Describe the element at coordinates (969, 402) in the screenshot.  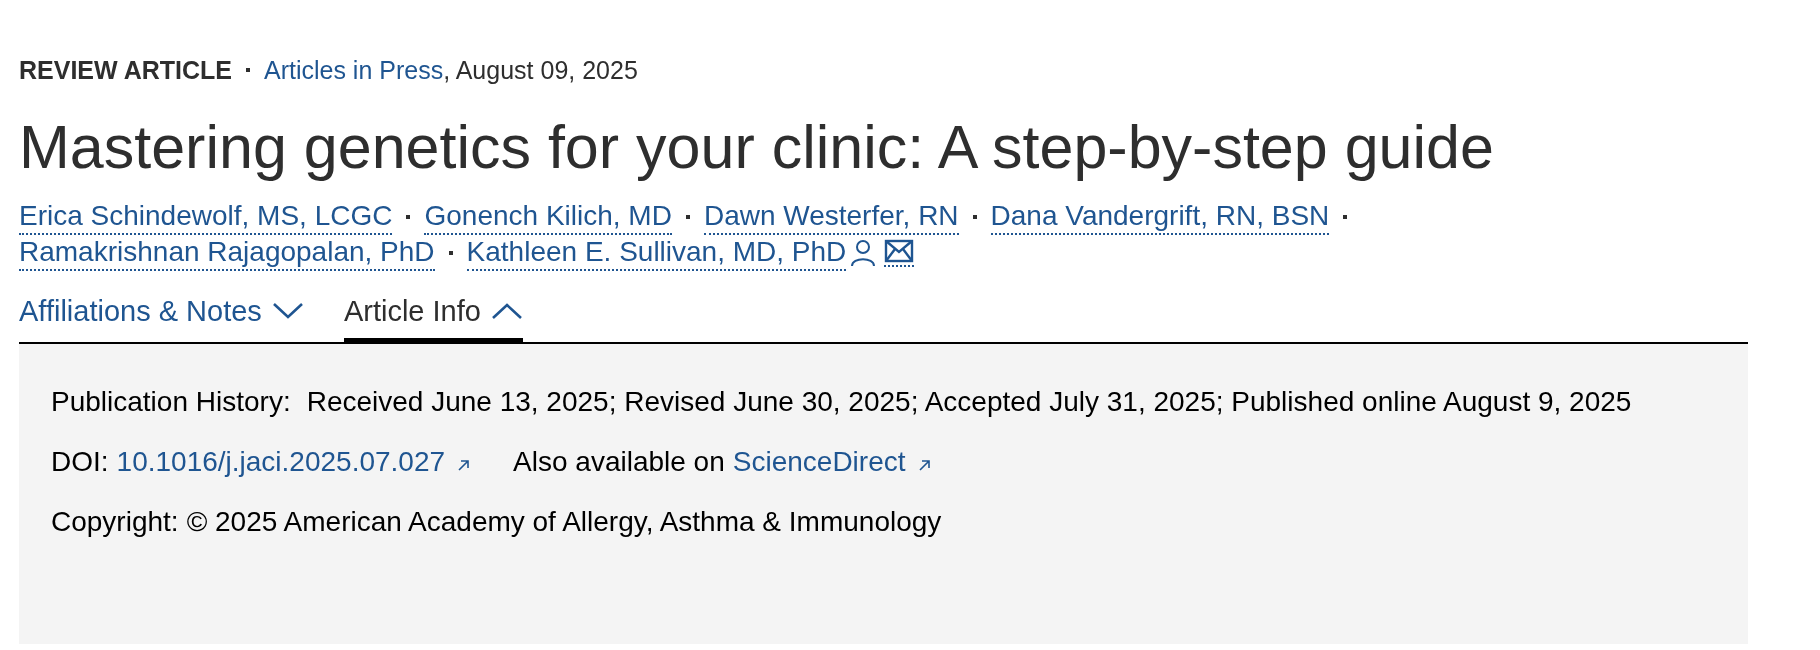
I see `publication-history: Received June 13, 2025; Revised June 30, 2025; Accepted July 31, 2025; Published online August 9, 2025` at that location.